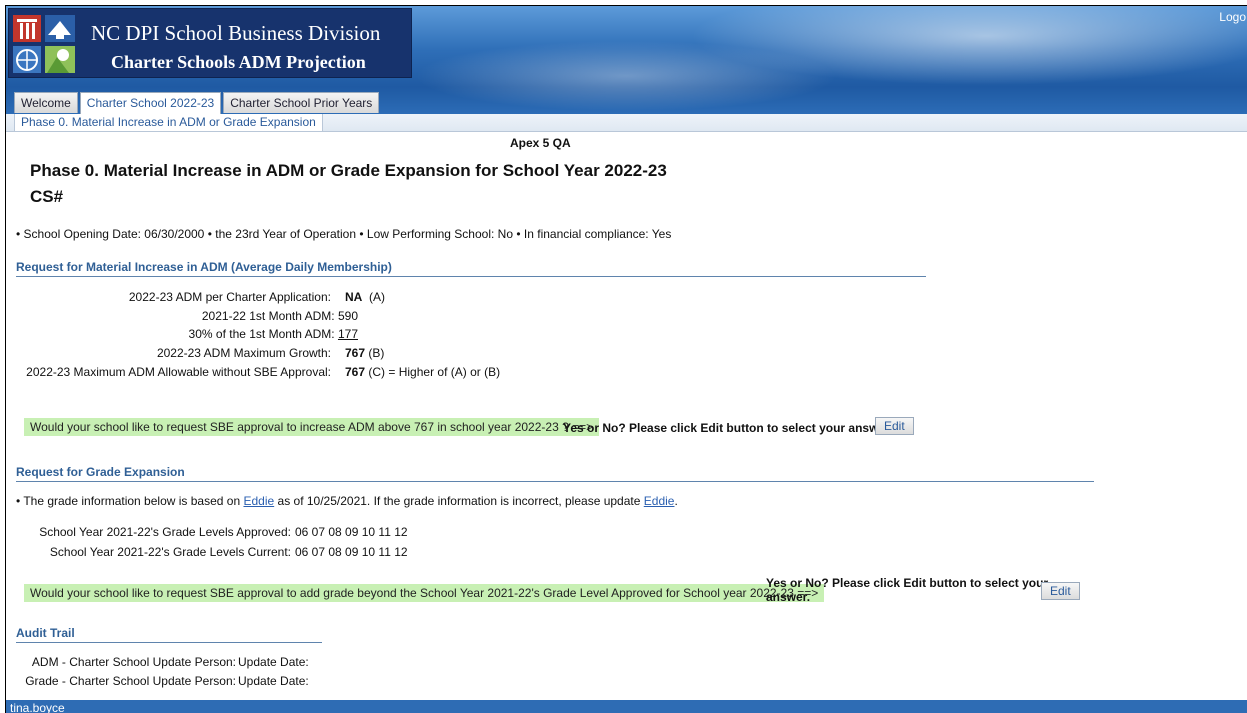  Describe the element at coordinates (268, 316) in the screenshot. I see `first-month-adm-label: 2021-22 1st Month ADM:` at that location.